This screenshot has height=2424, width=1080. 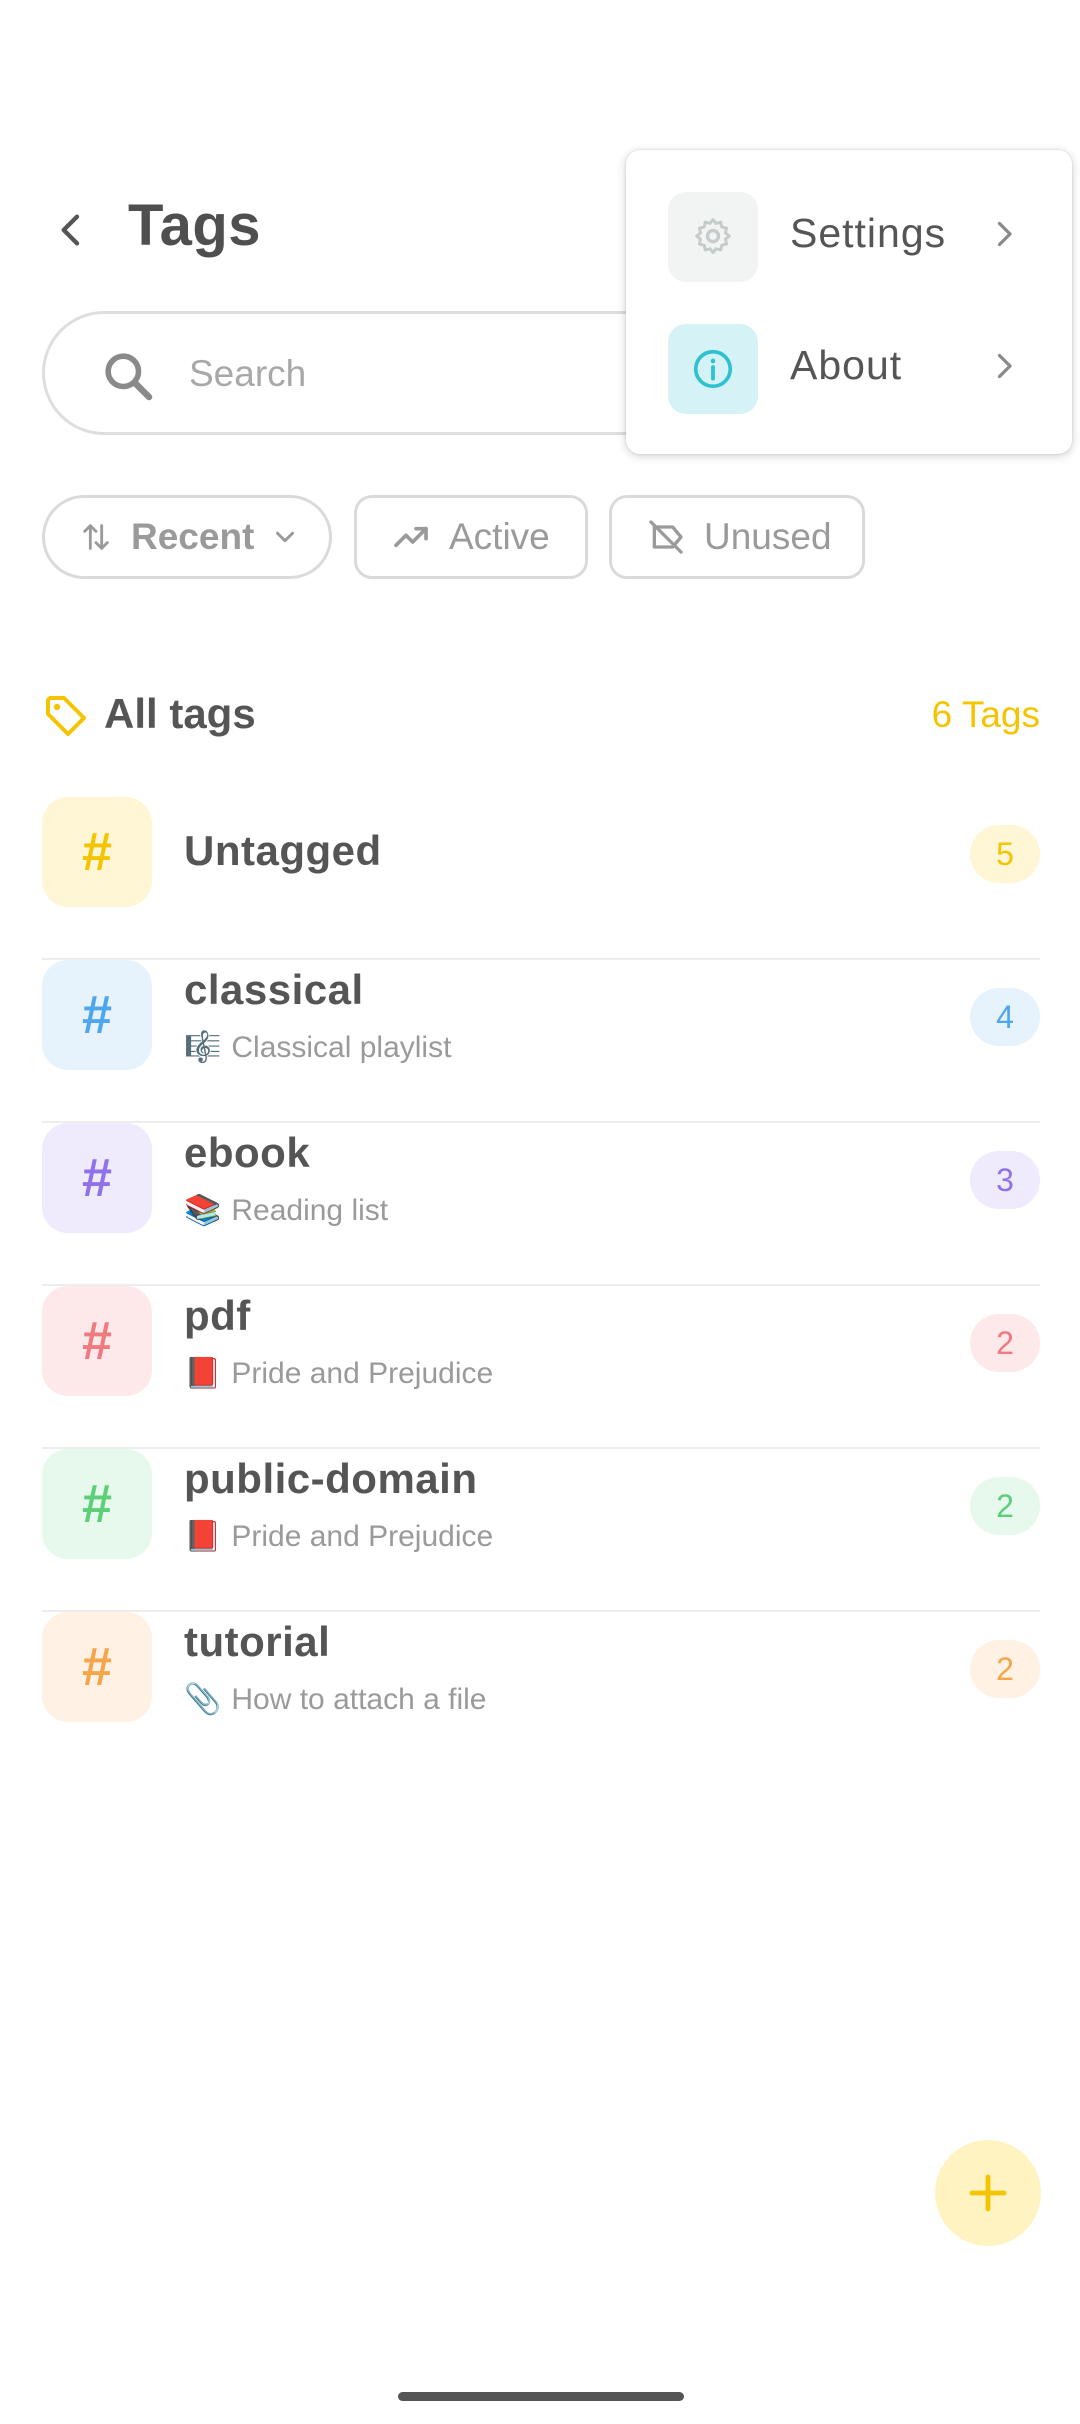 I want to click on tag-count-badge: 5, so click(x=1005, y=854).